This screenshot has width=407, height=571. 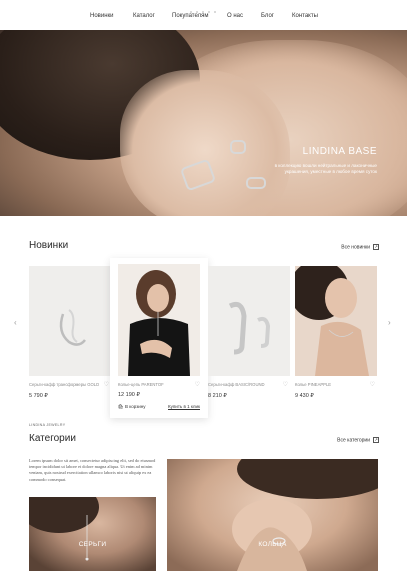 What do you see at coordinates (135, 406) in the screenshot?
I see `add-to-cart-label: В корзину` at bounding box center [135, 406].